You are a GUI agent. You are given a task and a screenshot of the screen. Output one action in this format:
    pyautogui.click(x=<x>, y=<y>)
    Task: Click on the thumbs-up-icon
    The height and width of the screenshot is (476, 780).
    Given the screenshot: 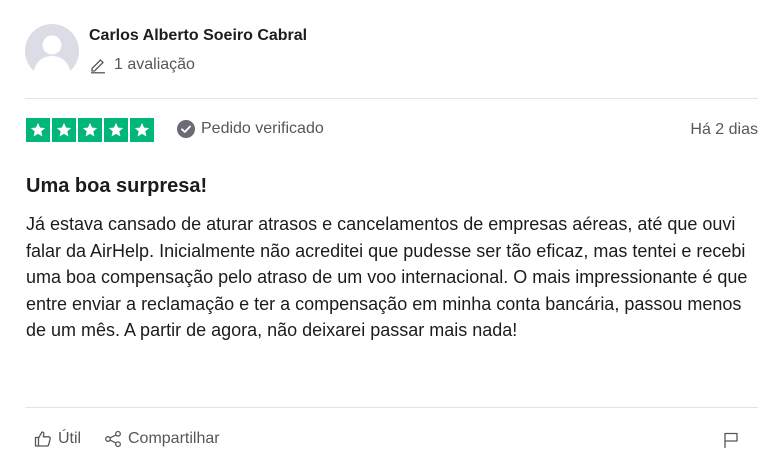 What is the action you would take?
    pyautogui.click(x=43, y=439)
    